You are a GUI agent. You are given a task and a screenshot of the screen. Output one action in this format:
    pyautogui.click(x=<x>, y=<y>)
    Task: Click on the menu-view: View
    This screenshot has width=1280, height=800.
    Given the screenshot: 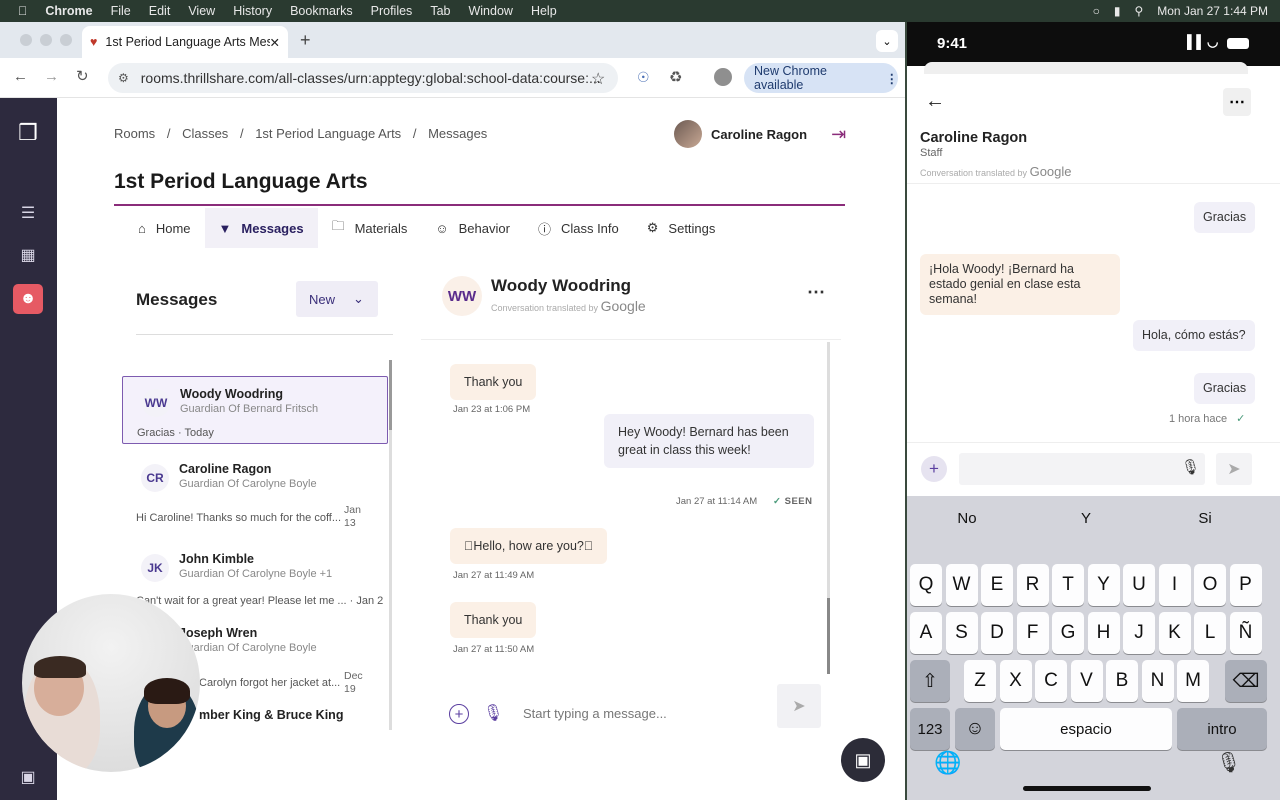 What is the action you would take?
    pyautogui.click(x=201, y=11)
    